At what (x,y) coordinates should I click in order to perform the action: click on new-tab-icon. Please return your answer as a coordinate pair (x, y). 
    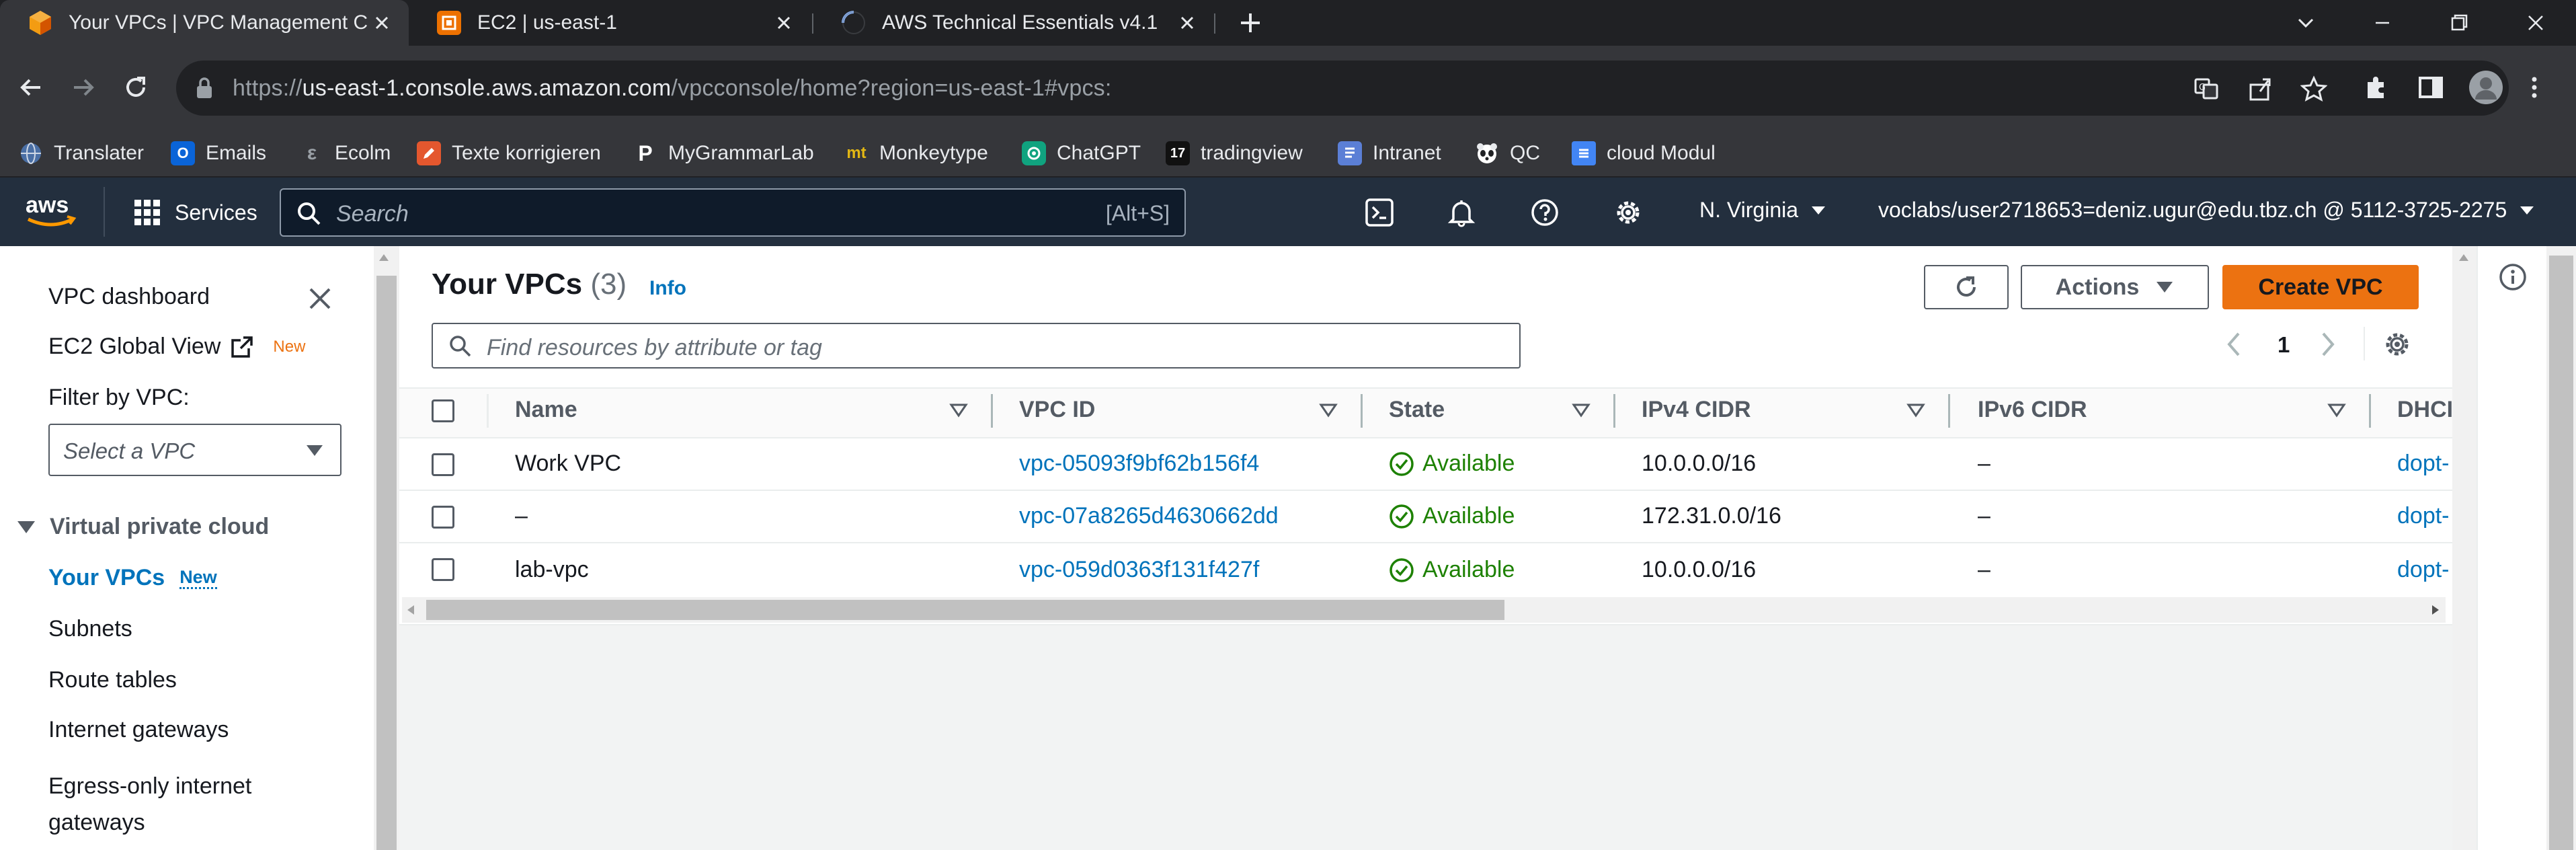
    Looking at the image, I should click on (1250, 23).